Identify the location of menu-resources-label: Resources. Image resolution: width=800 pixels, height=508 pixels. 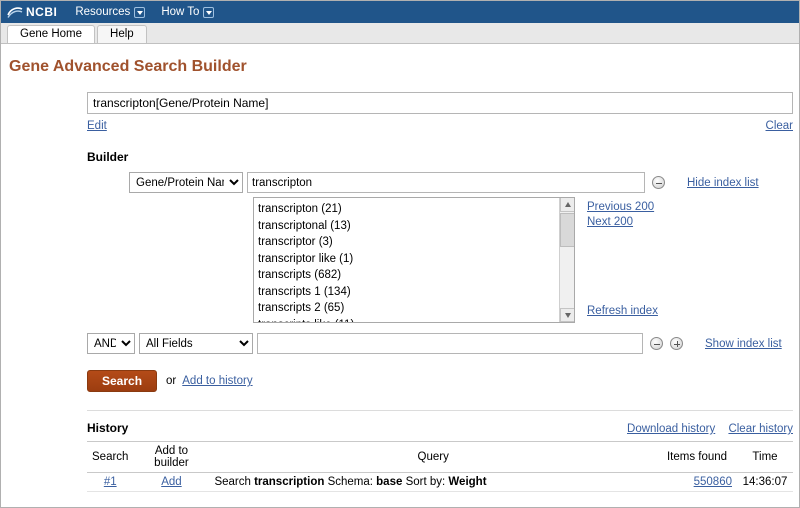
(103, 12).